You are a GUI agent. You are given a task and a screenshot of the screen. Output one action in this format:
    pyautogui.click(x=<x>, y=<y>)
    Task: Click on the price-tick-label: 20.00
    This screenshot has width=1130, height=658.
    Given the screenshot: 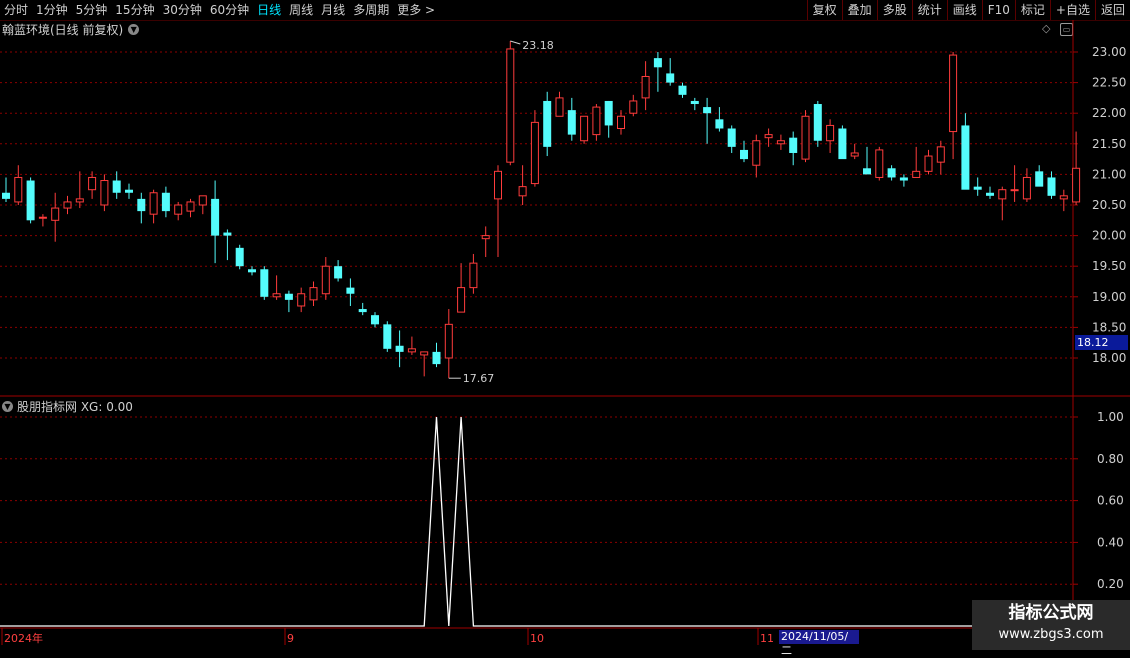 What is the action you would take?
    pyautogui.click(x=1109, y=236)
    